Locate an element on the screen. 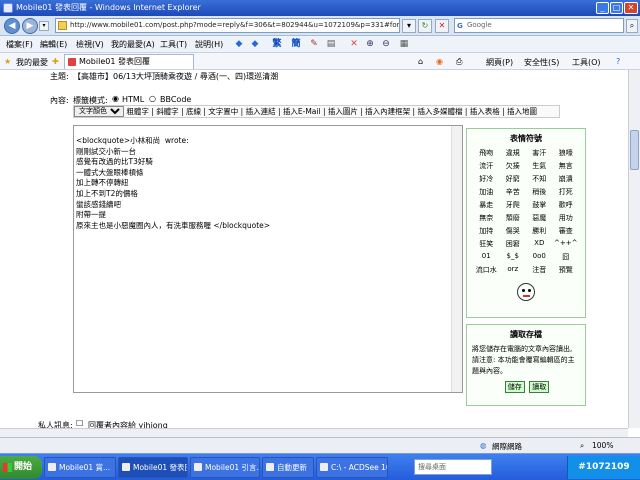 The width and height of the screenshot is (640, 480). emoticon-item: 崩潰 is located at coordinates (566, 179).